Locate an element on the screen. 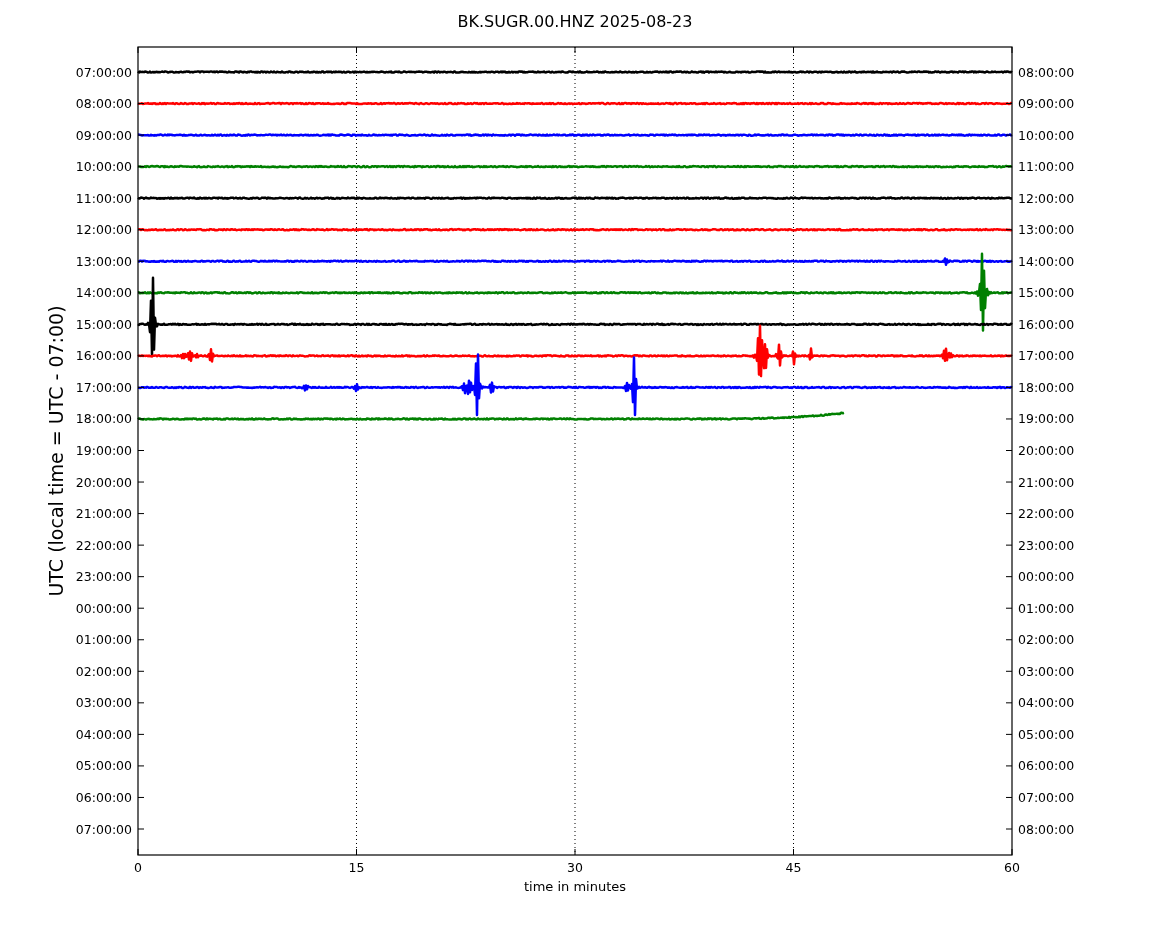  x-tick-label: 15 is located at coordinates (356, 867).